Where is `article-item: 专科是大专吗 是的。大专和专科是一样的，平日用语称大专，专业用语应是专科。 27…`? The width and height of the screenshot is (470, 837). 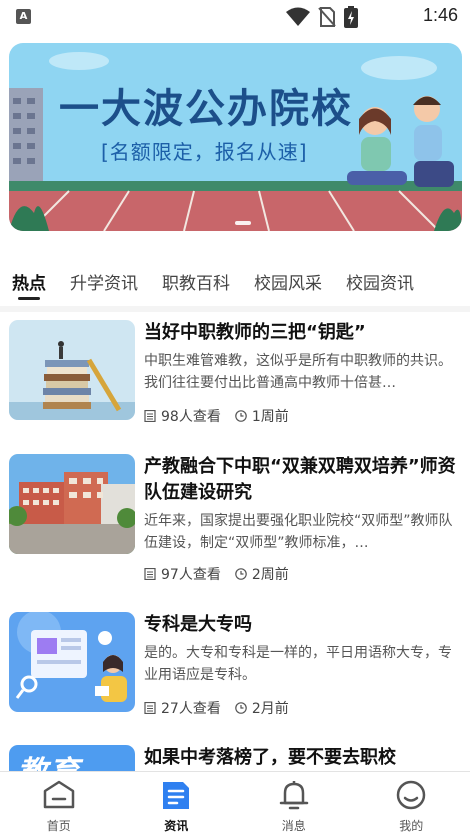
article-item: 专科是大专吗 是的。大专和专科是一样的，平日用语称大专，专业用语应是专科。 27… is located at coordinates (235, 667).